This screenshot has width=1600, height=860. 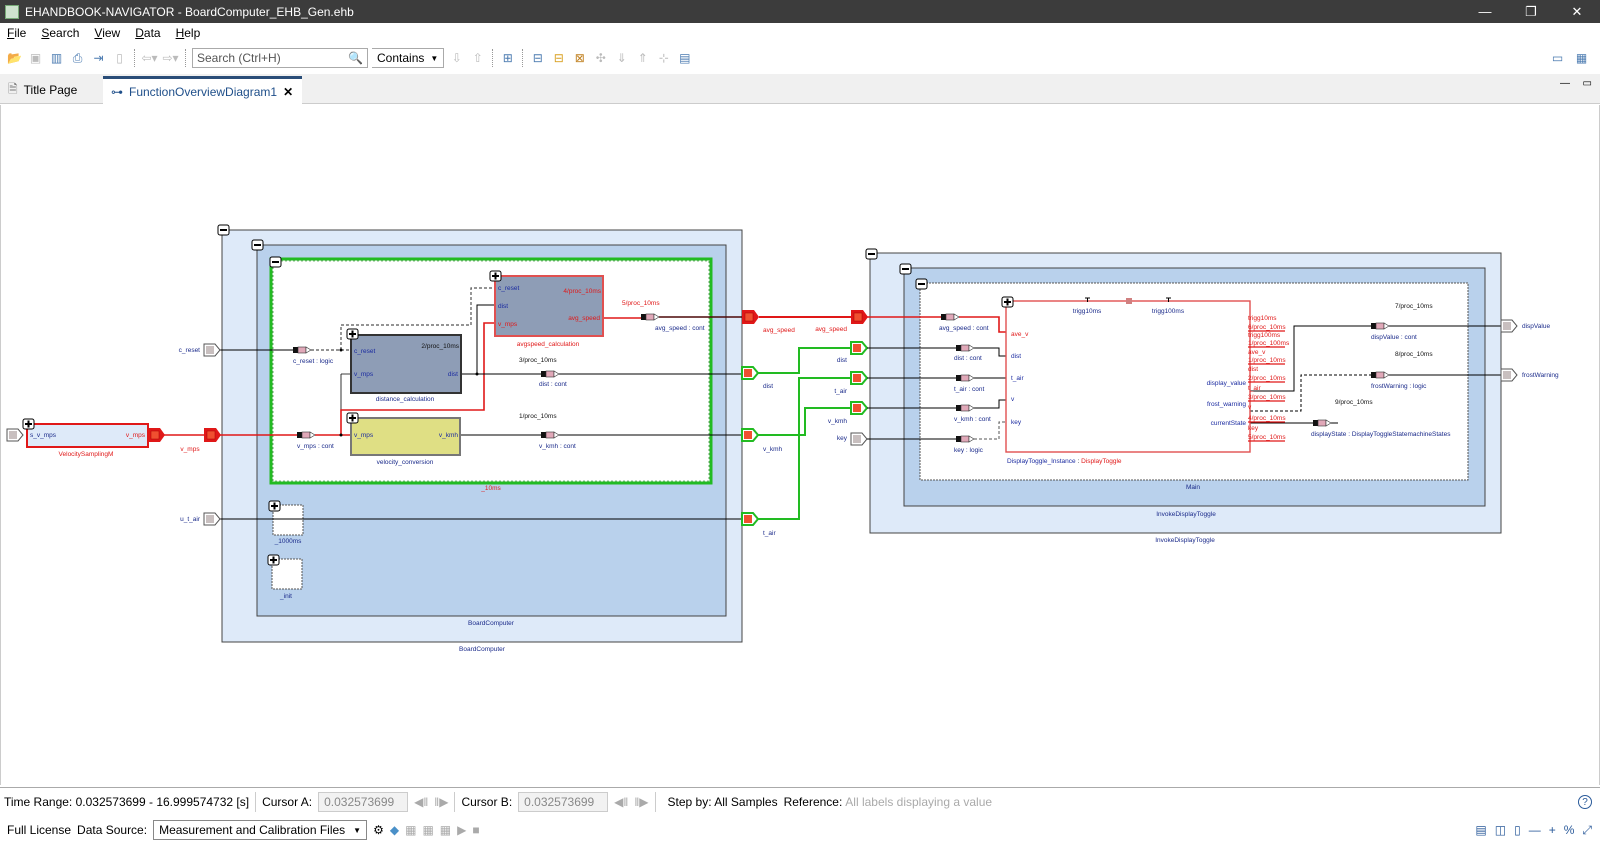 What do you see at coordinates (1577, 11) in the screenshot?
I see `close-window-button: ✕` at bounding box center [1577, 11].